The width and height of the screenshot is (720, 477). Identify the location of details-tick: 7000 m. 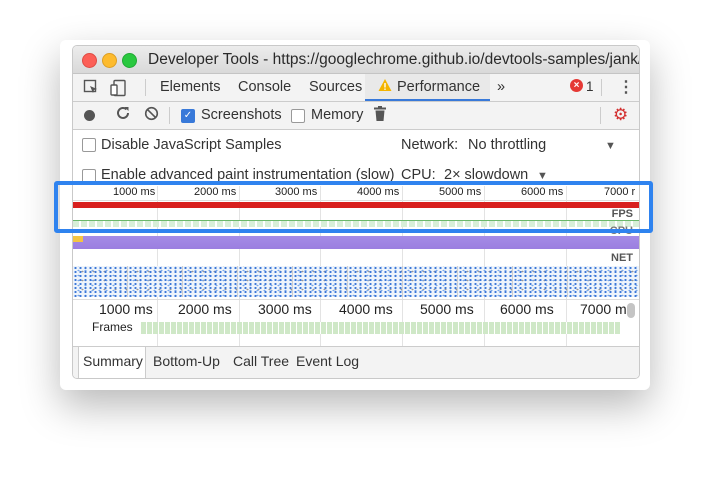
(603, 309).